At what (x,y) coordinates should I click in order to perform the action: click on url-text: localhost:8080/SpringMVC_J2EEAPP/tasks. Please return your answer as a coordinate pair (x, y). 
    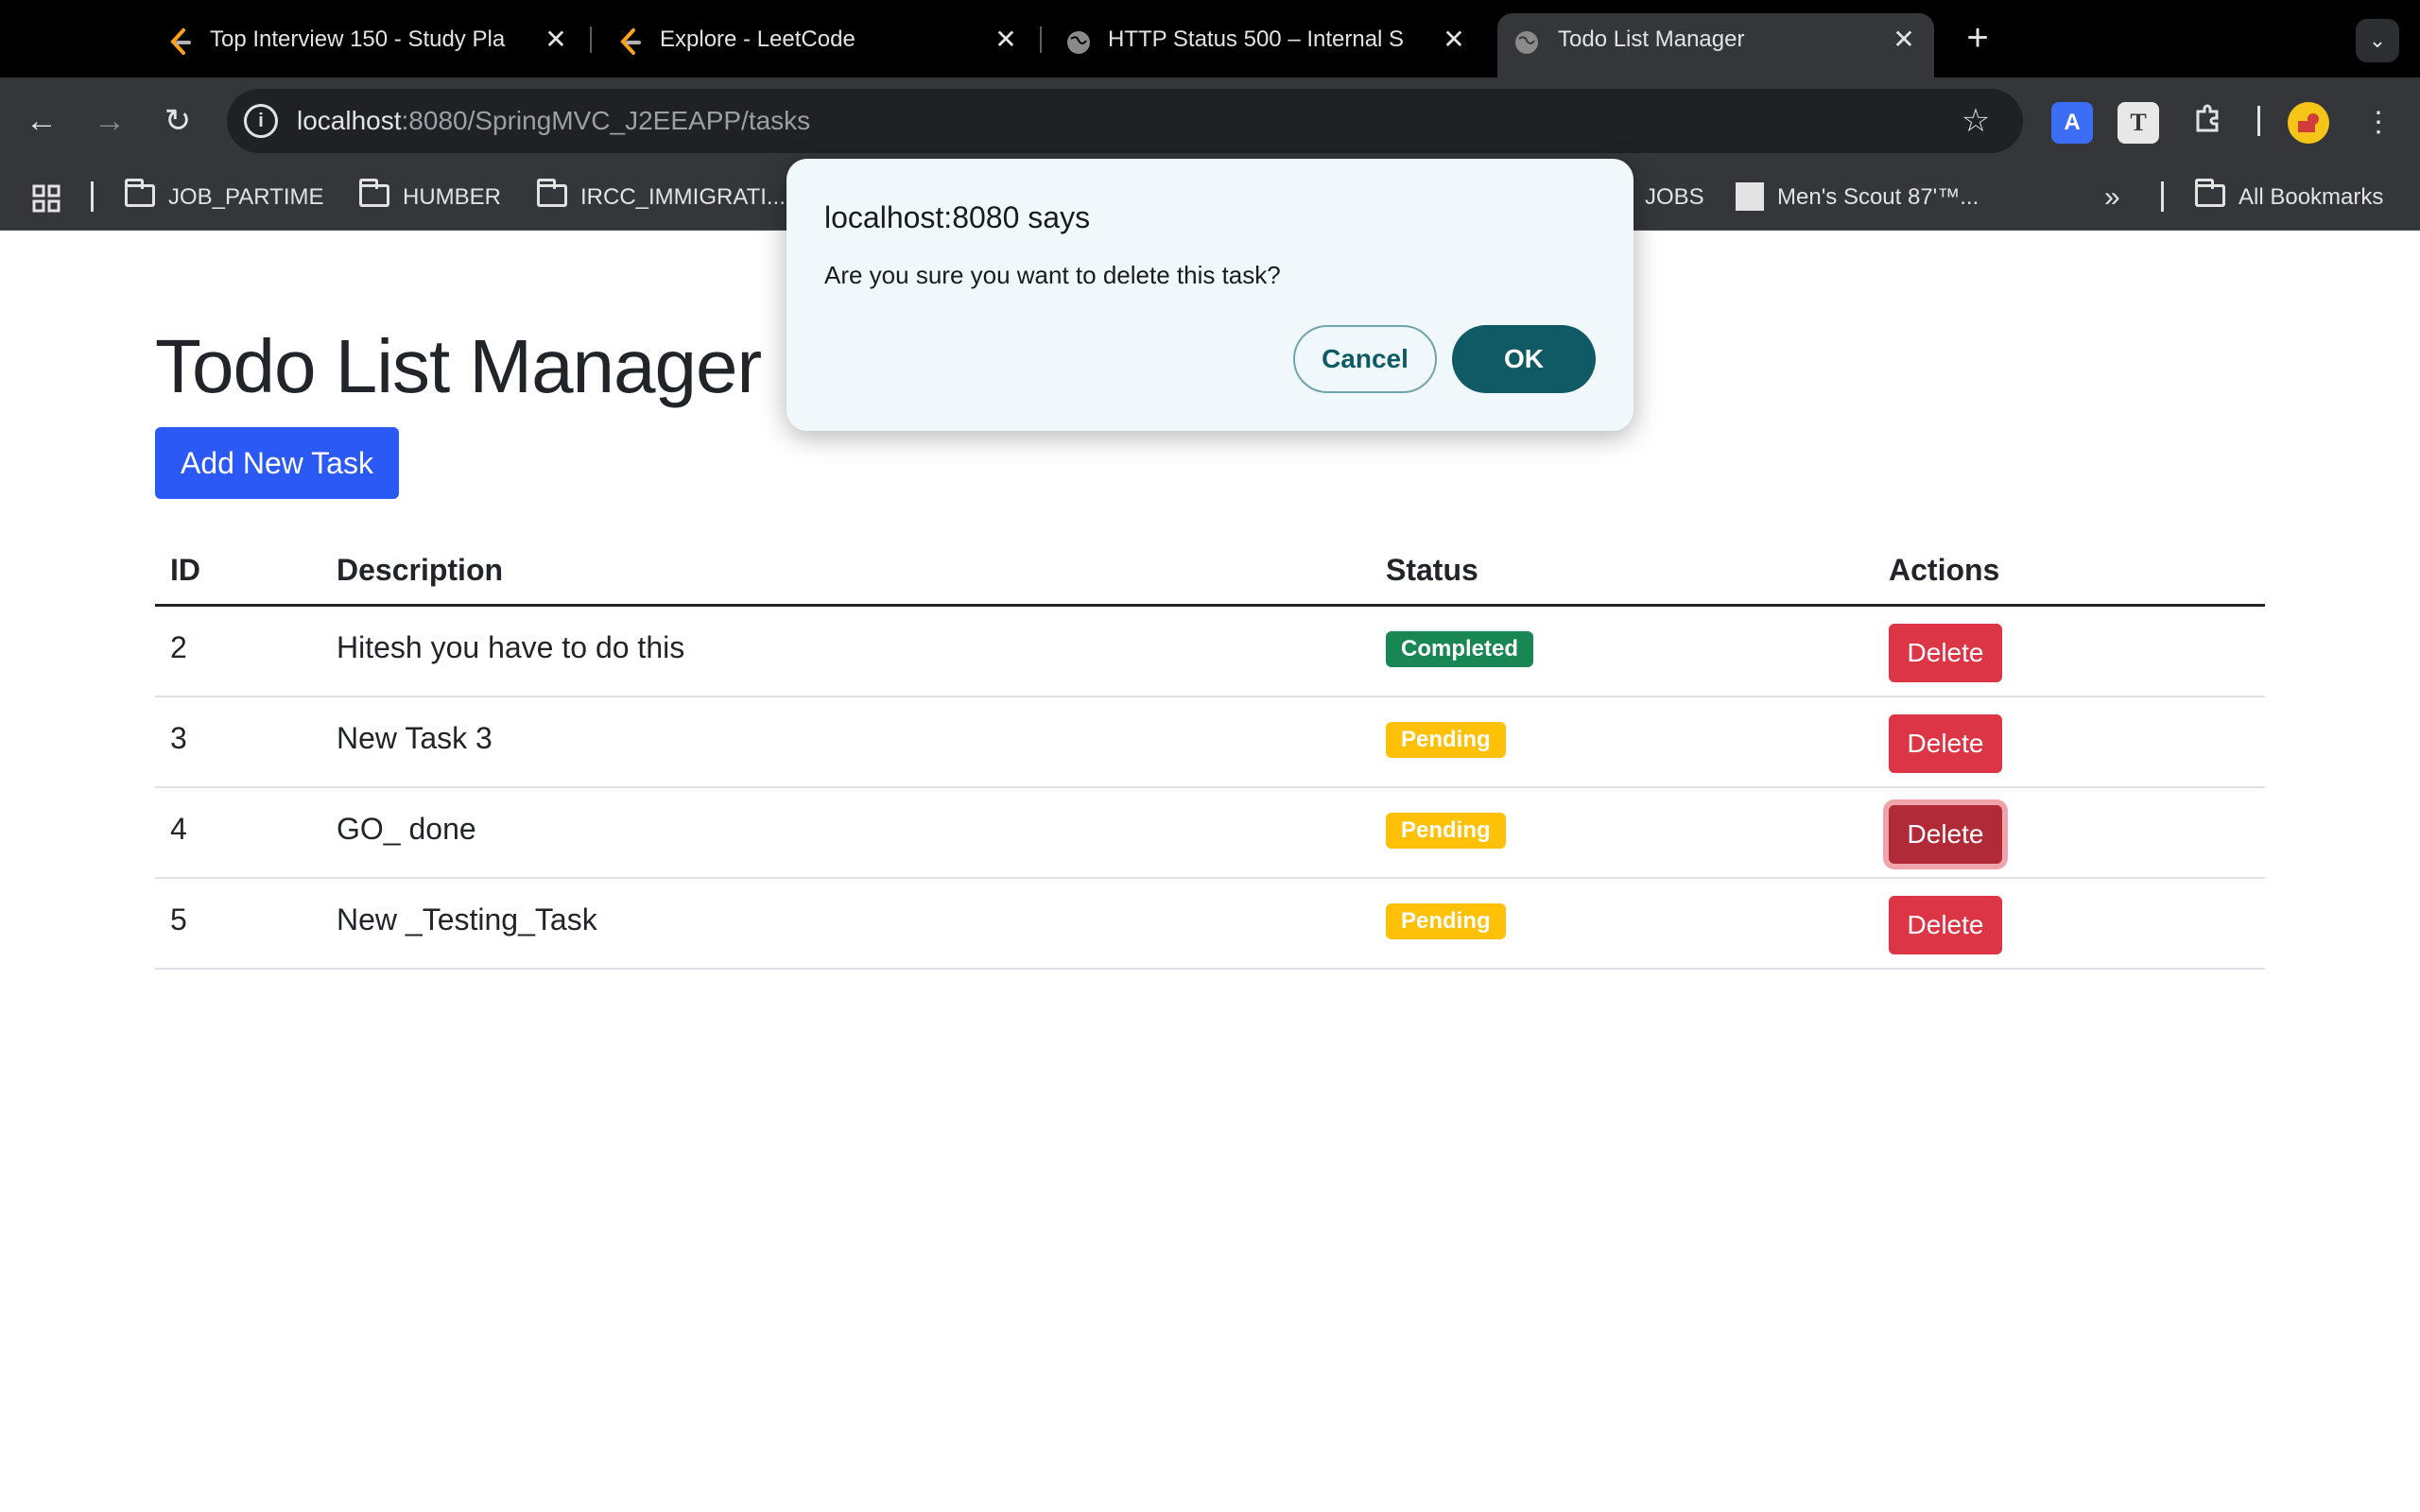
    Looking at the image, I should click on (553, 121).